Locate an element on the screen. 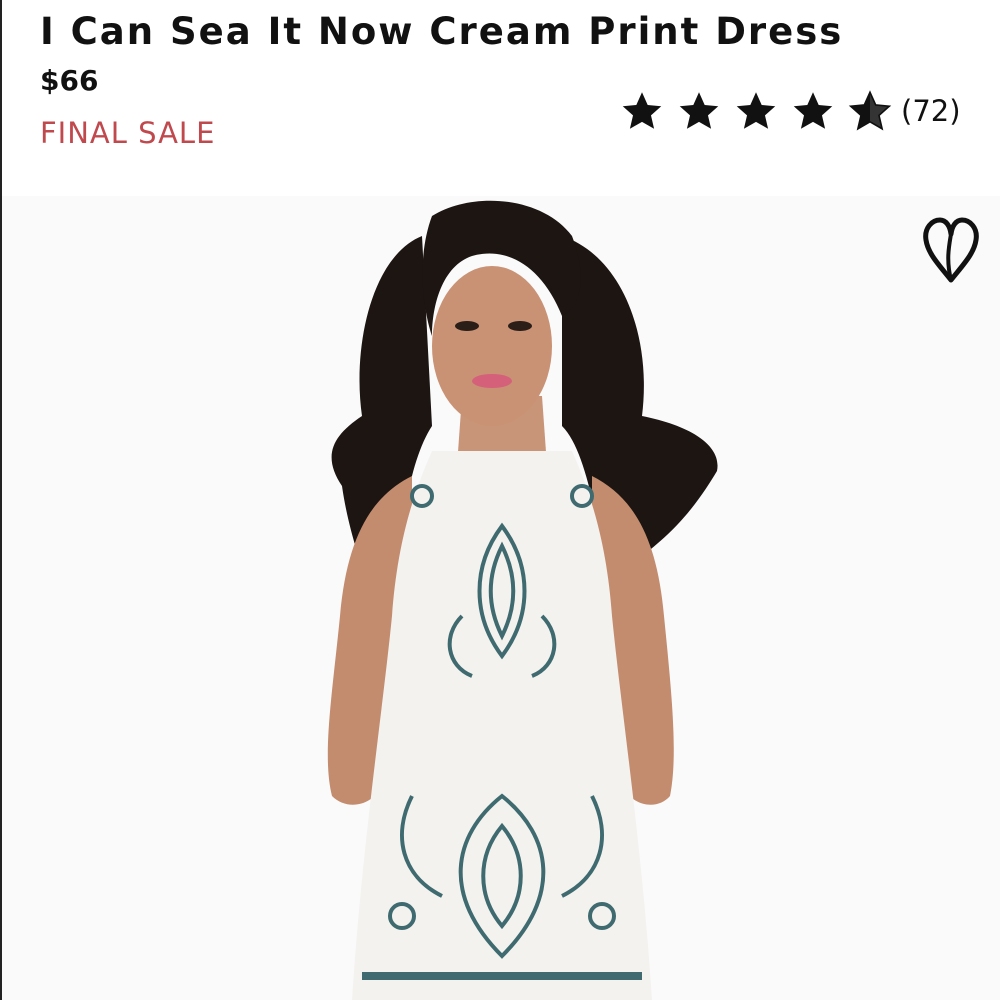 Image resolution: width=1000 pixels, height=1000 pixels. half-star-icon is located at coordinates (870, 111).